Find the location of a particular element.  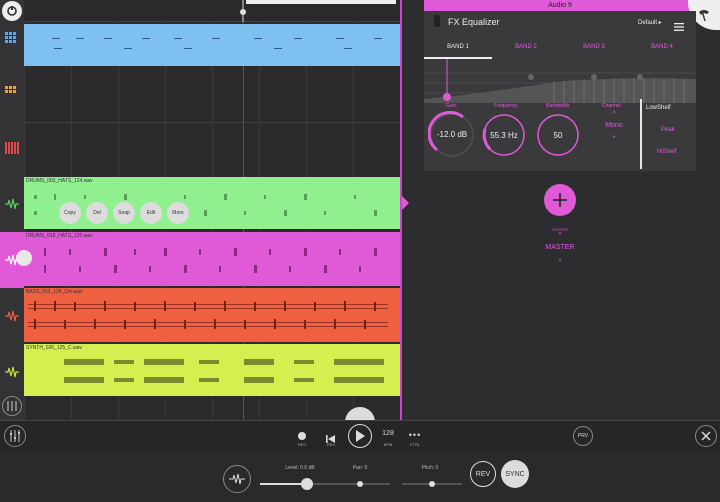

track-icons-column is located at coordinates (12, 210).